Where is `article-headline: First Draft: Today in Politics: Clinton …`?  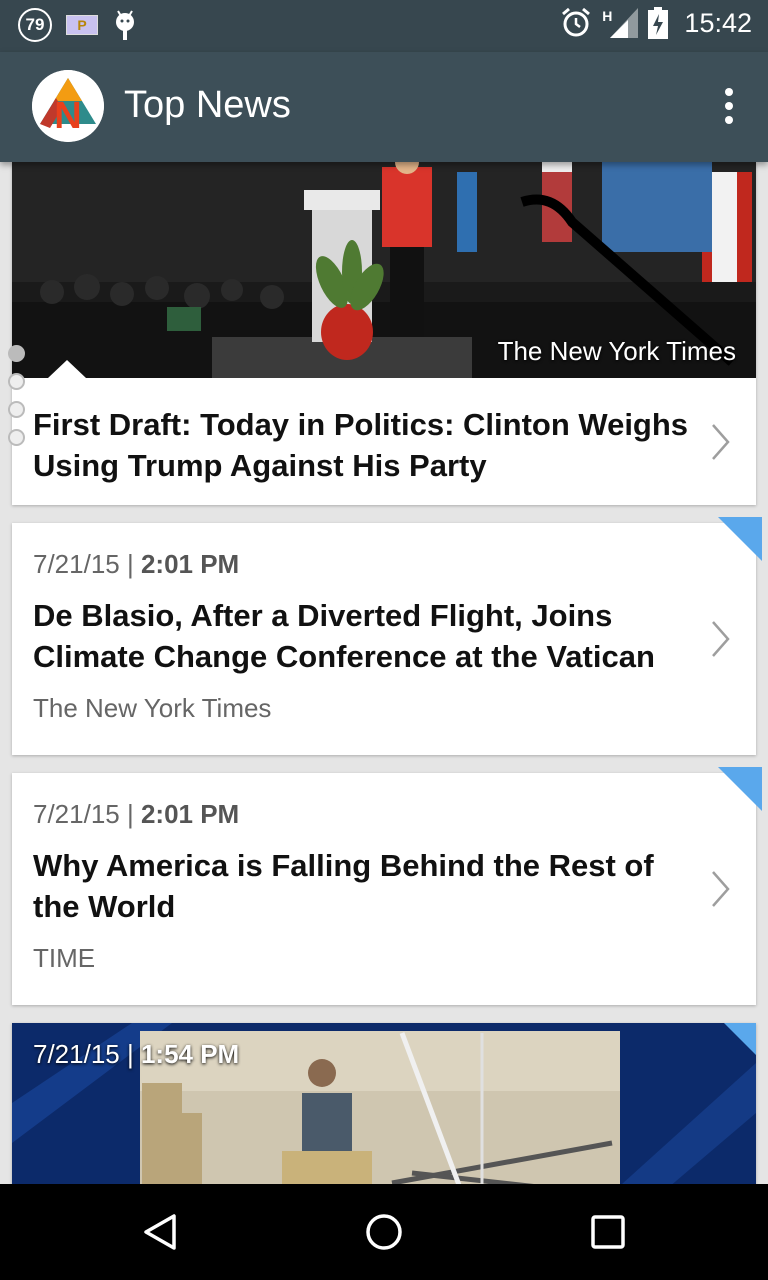
article-headline: First Draft: Today in Politics: Clinton … is located at coordinates (363, 445).